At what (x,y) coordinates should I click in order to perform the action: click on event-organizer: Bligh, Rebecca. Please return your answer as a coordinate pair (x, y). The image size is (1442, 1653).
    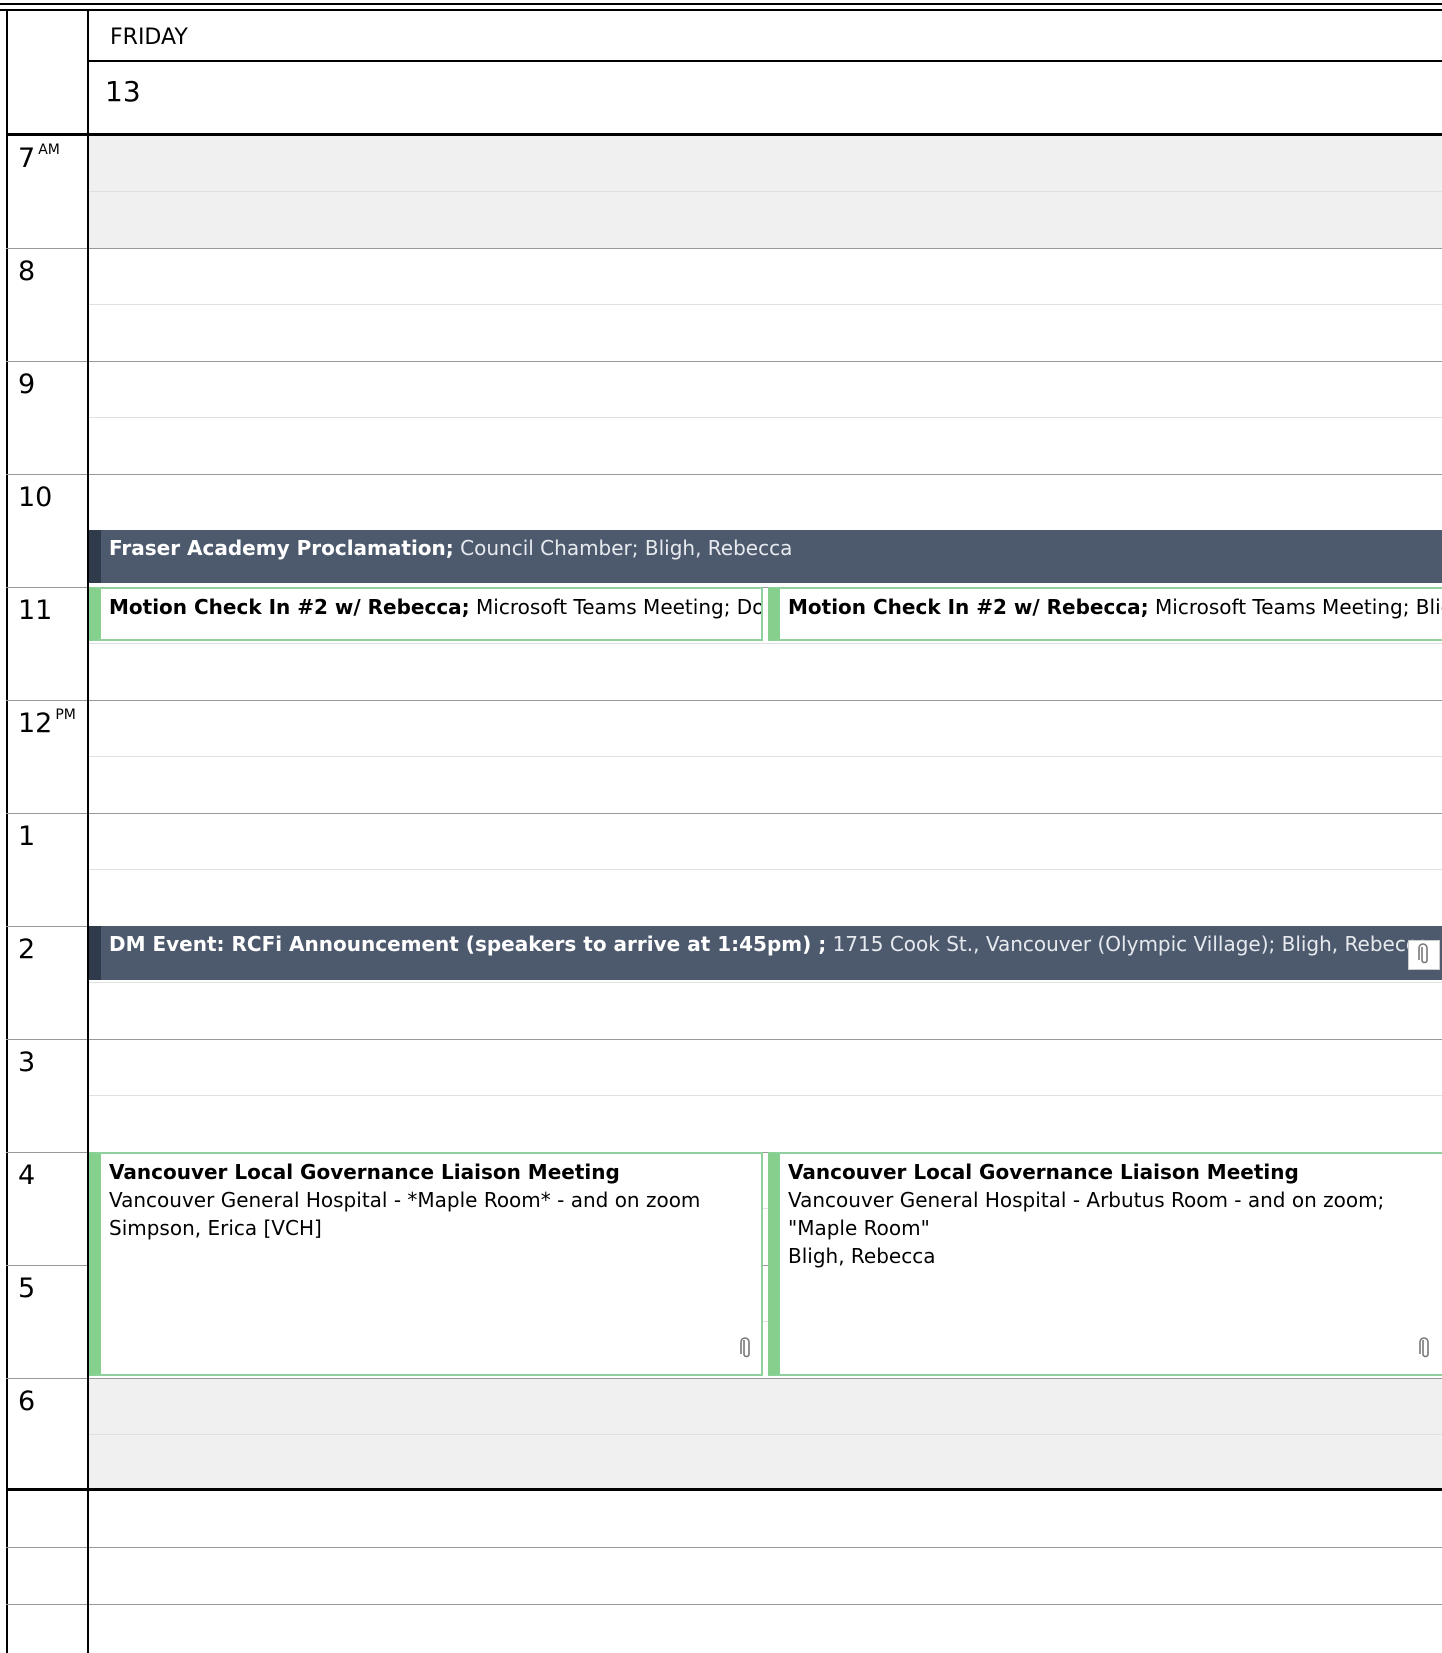
    Looking at the image, I should click on (862, 1256).